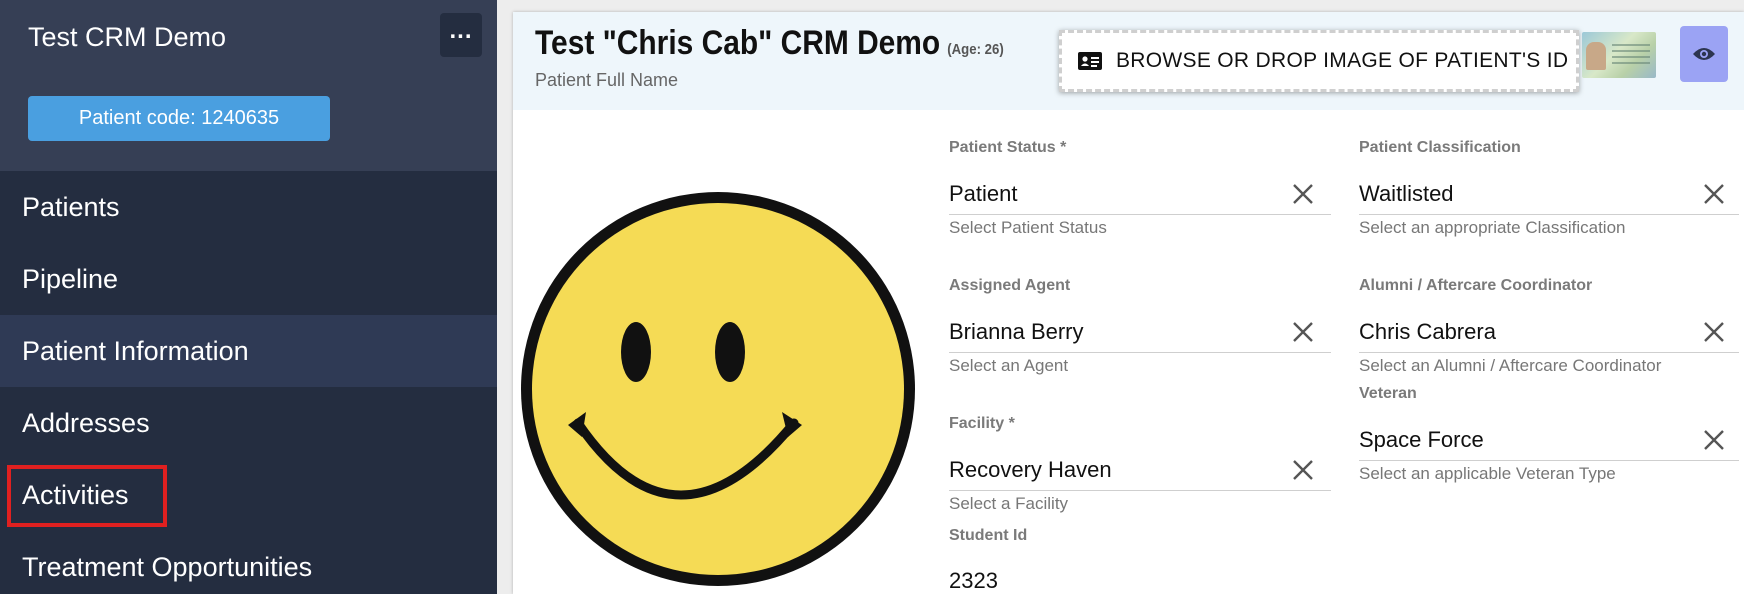 The width and height of the screenshot is (1744, 594). I want to click on veteran-underline, so click(1549, 460).